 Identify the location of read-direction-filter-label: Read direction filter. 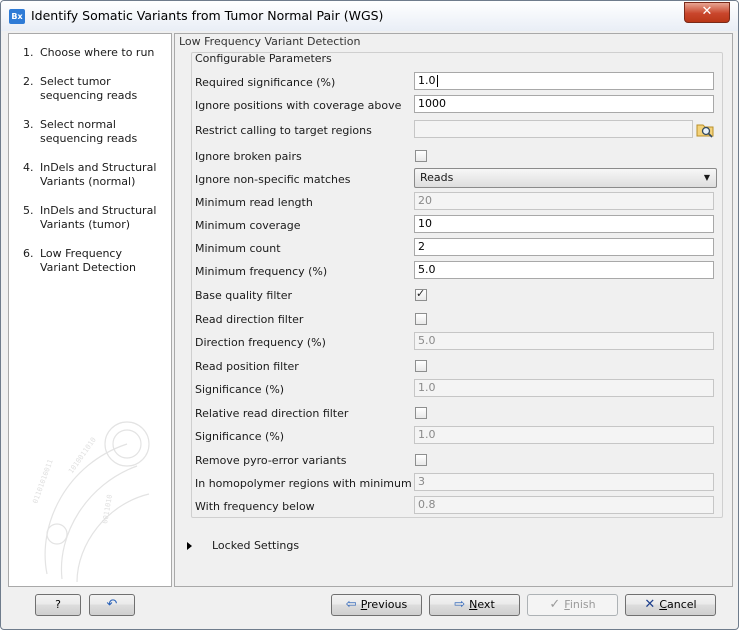
(249, 319).